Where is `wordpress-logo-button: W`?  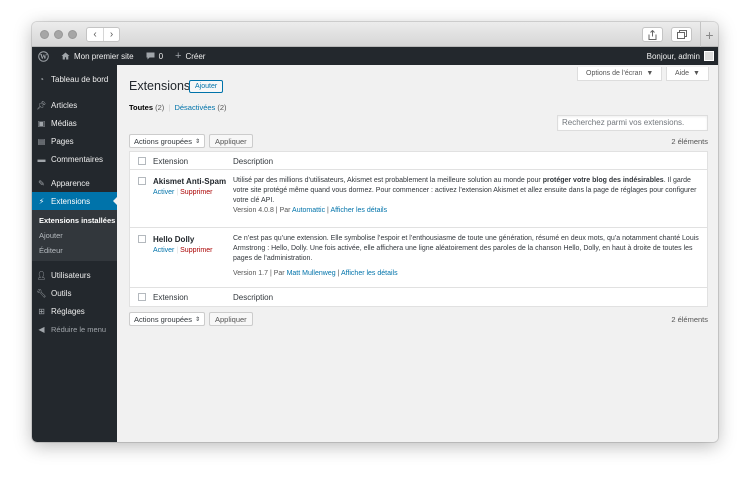 wordpress-logo-button: W is located at coordinates (43, 56).